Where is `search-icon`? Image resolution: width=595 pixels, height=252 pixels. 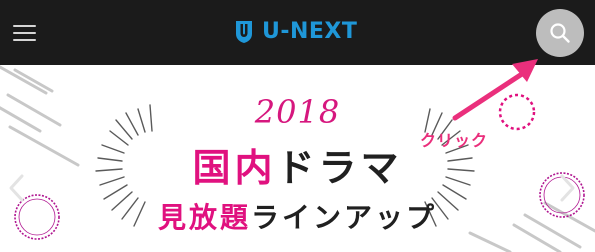 search-icon is located at coordinates (560, 33).